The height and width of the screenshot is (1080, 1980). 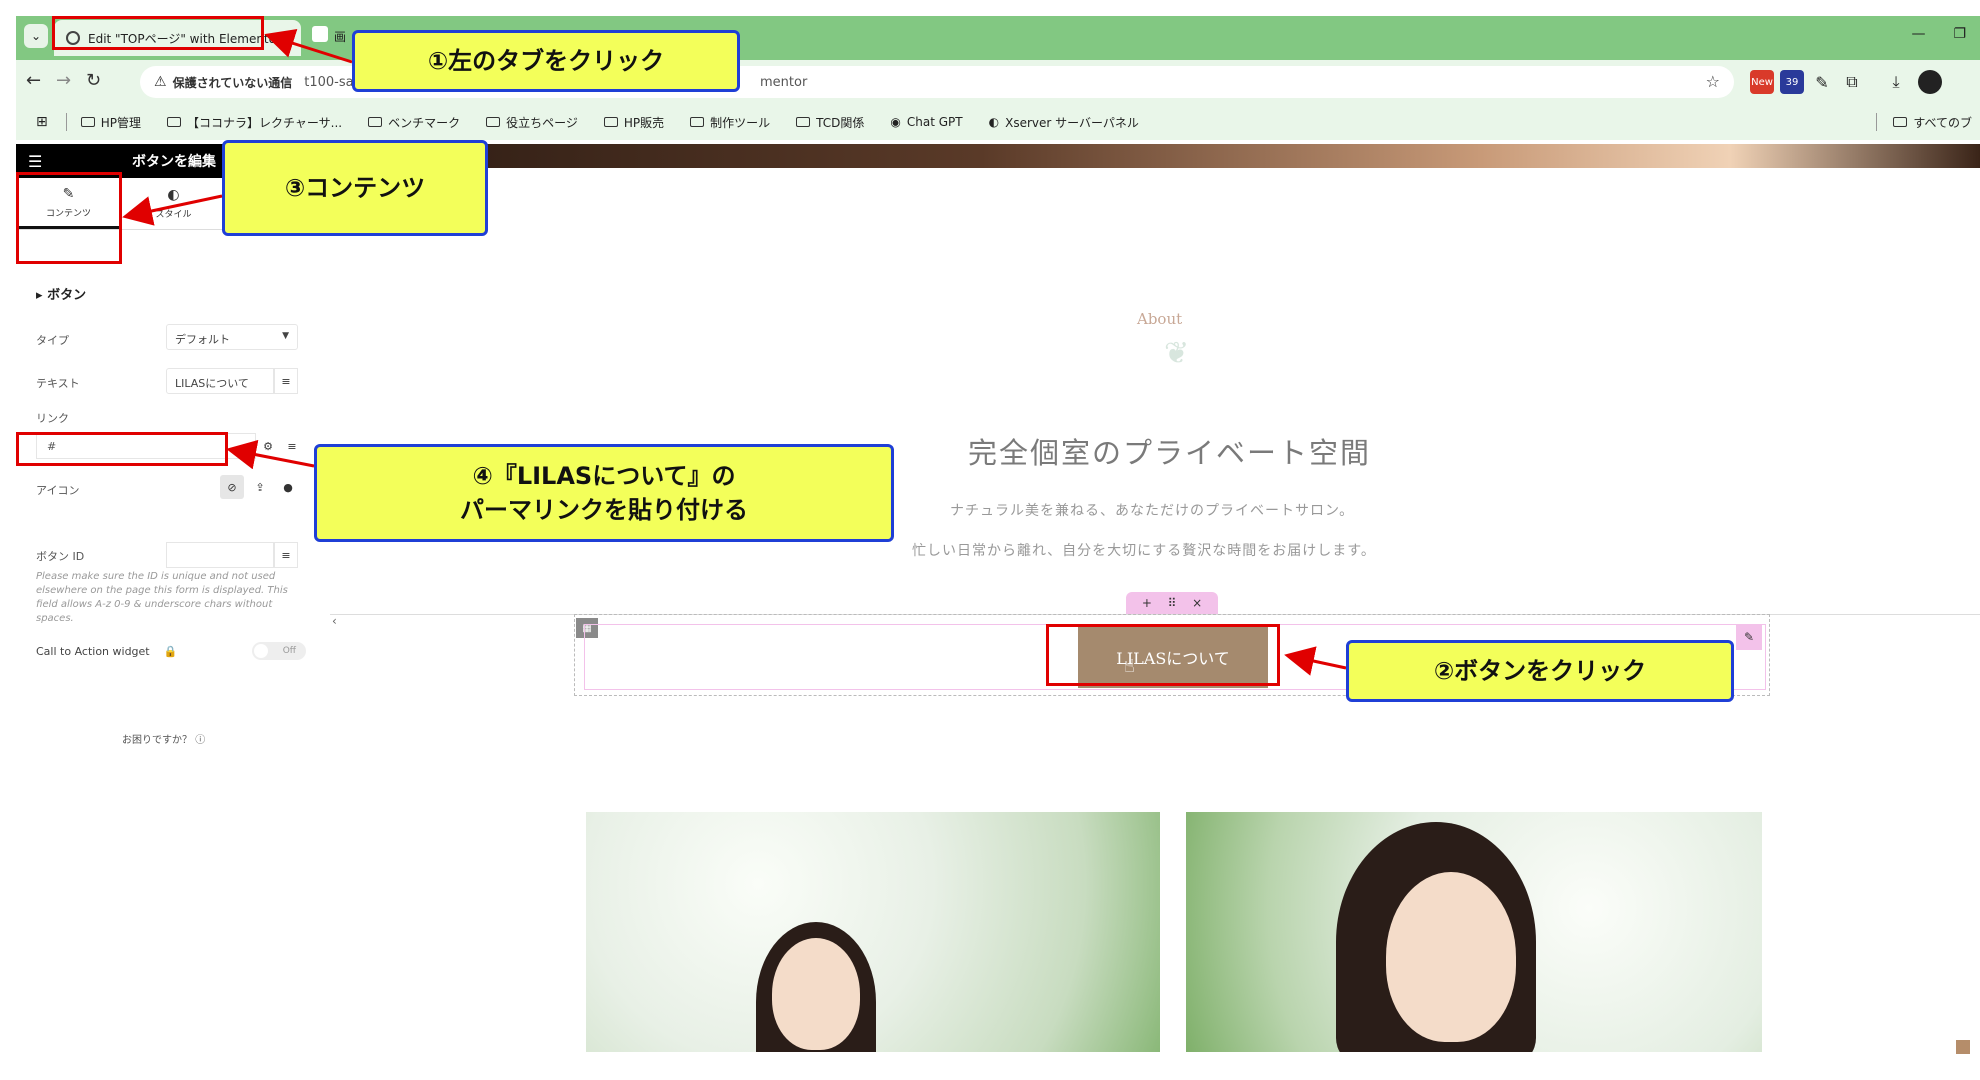 What do you see at coordinates (1852, 82) in the screenshot?
I see `extensions-puzzle-icon: ⧉` at bounding box center [1852, 82].